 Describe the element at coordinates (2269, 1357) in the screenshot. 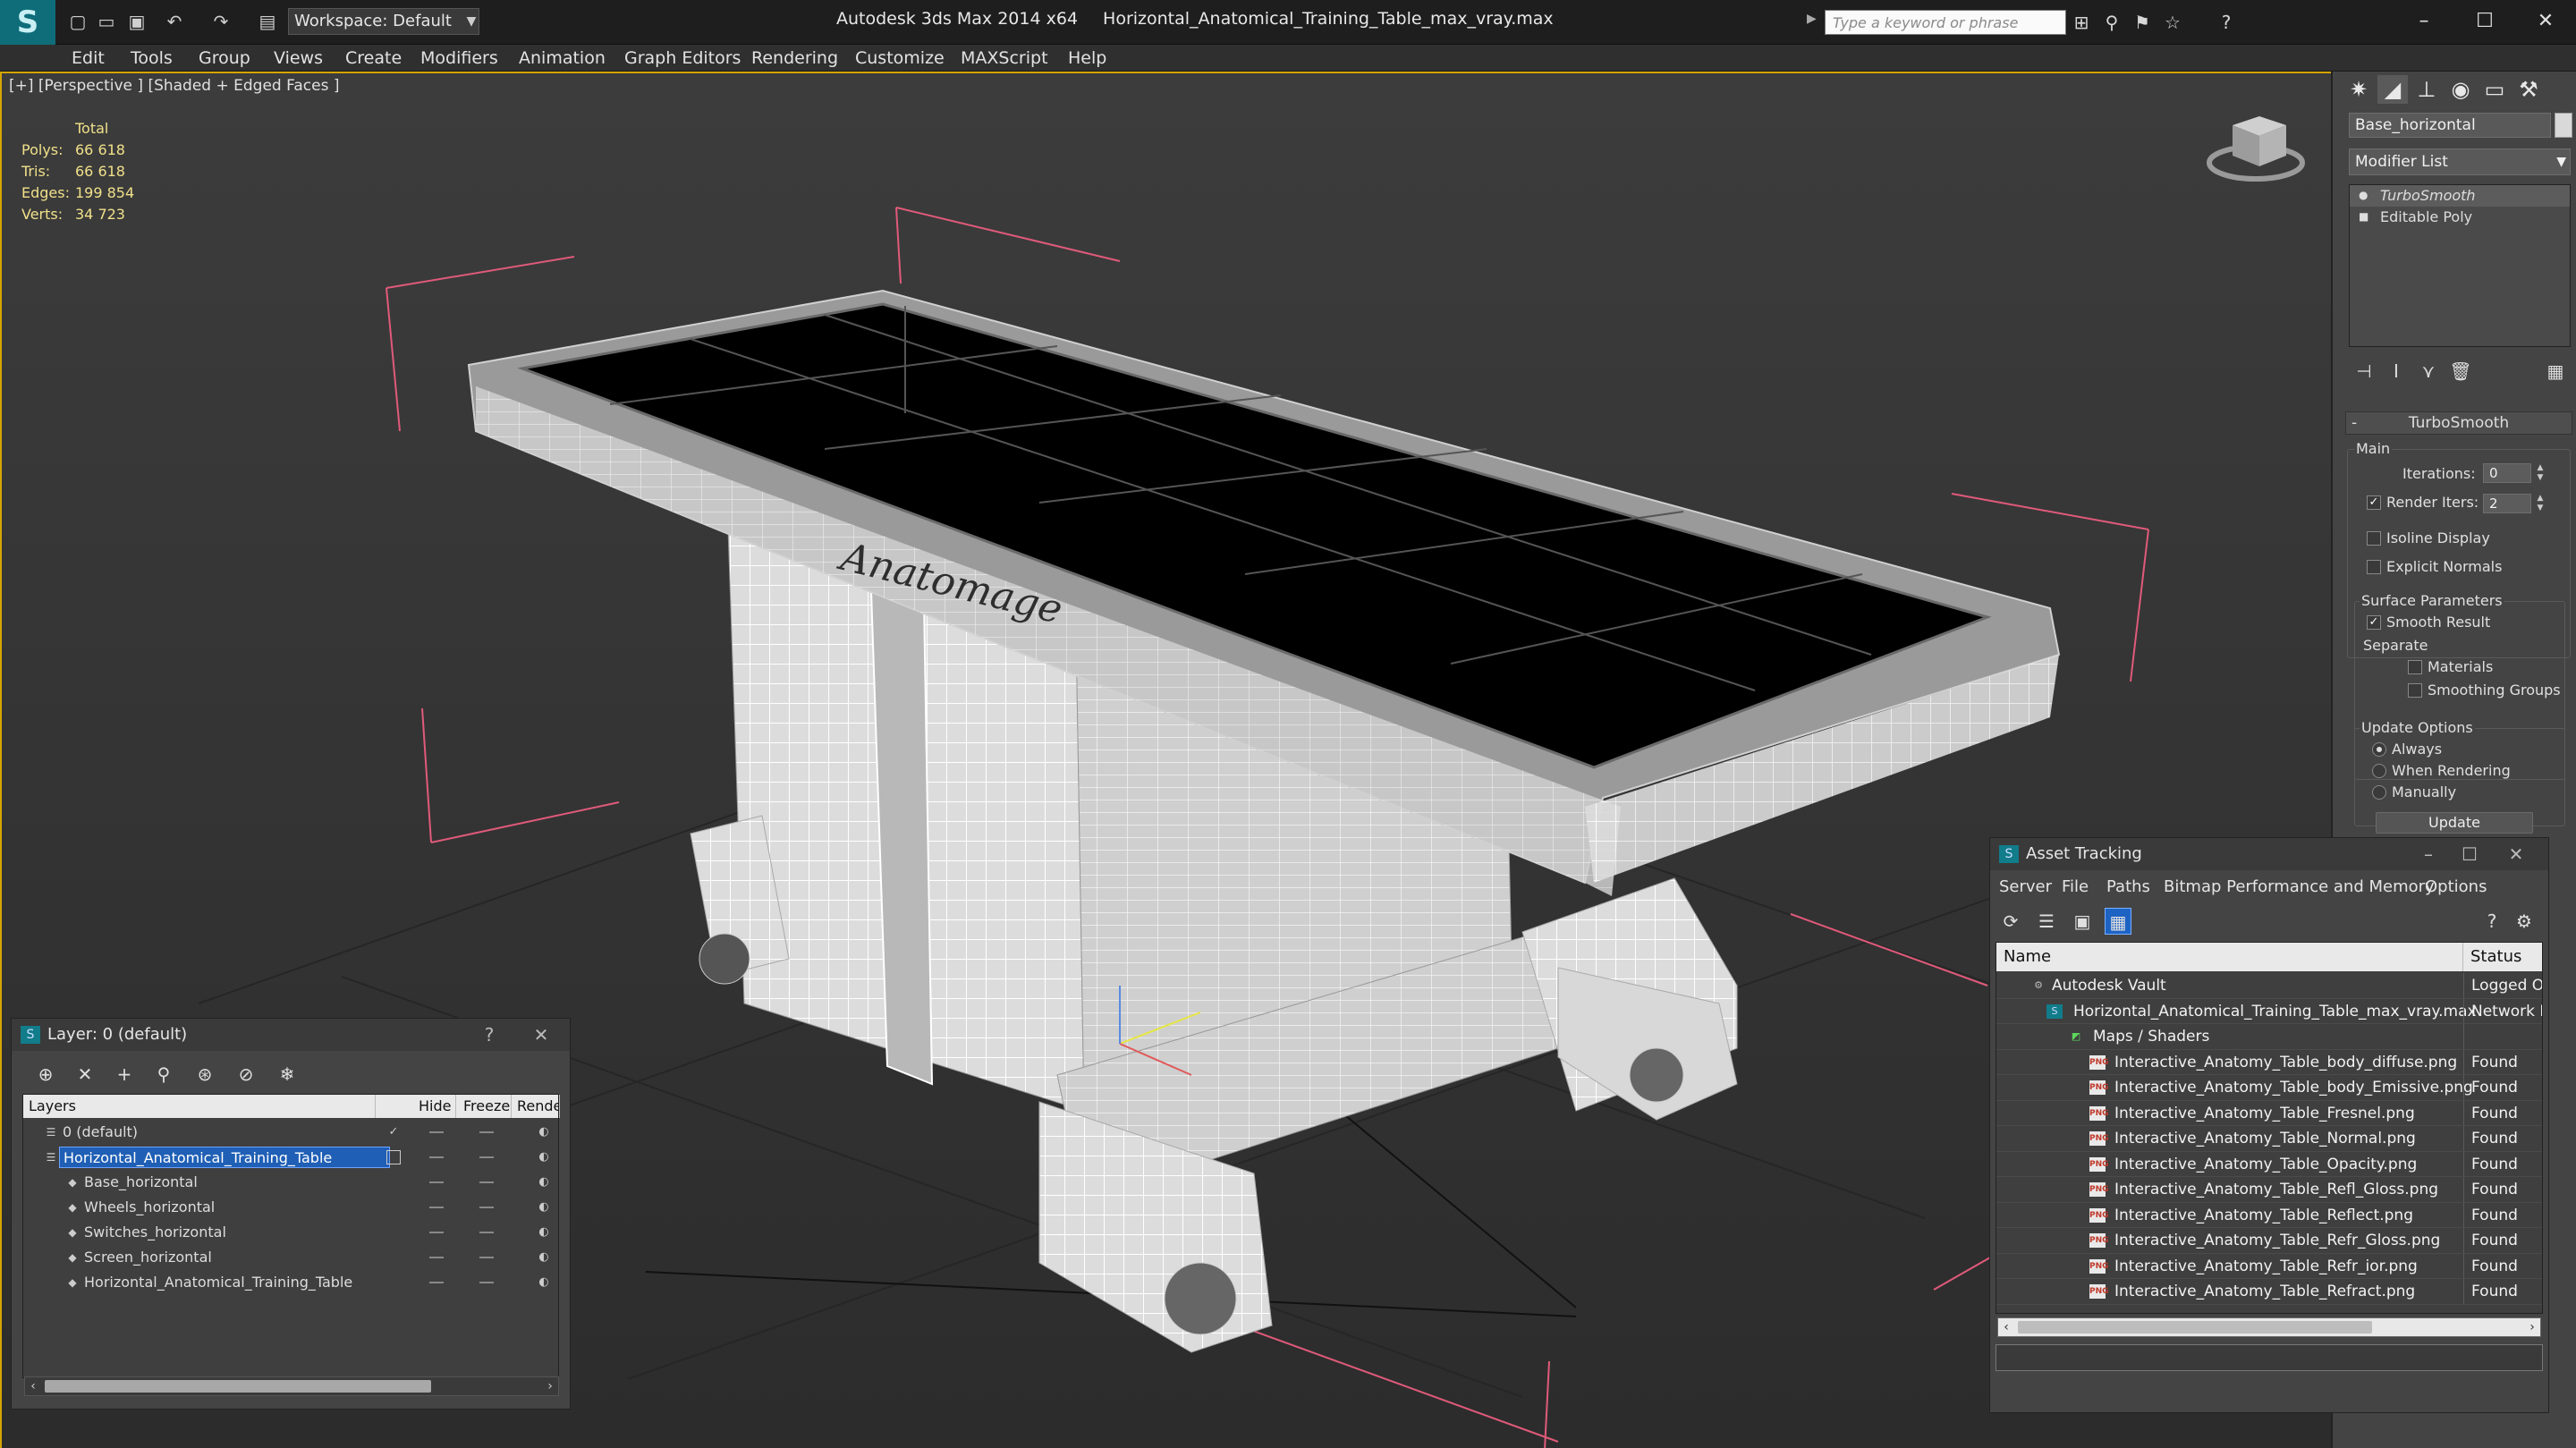

I see `asset-path-field` at that location.